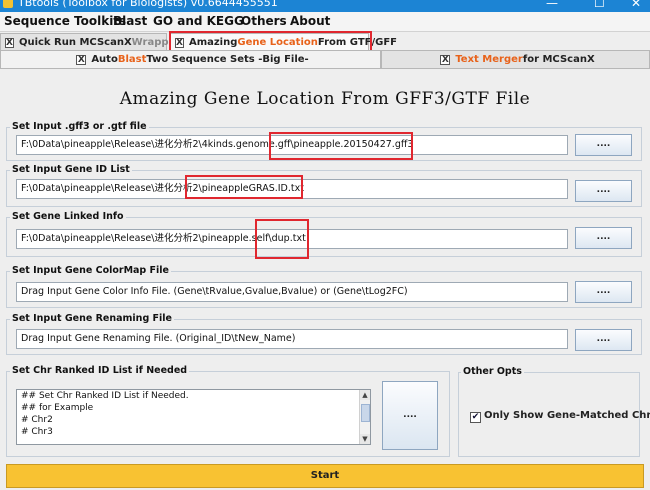  I want to click on textarea-line: # Chr3, so click(37, 432).